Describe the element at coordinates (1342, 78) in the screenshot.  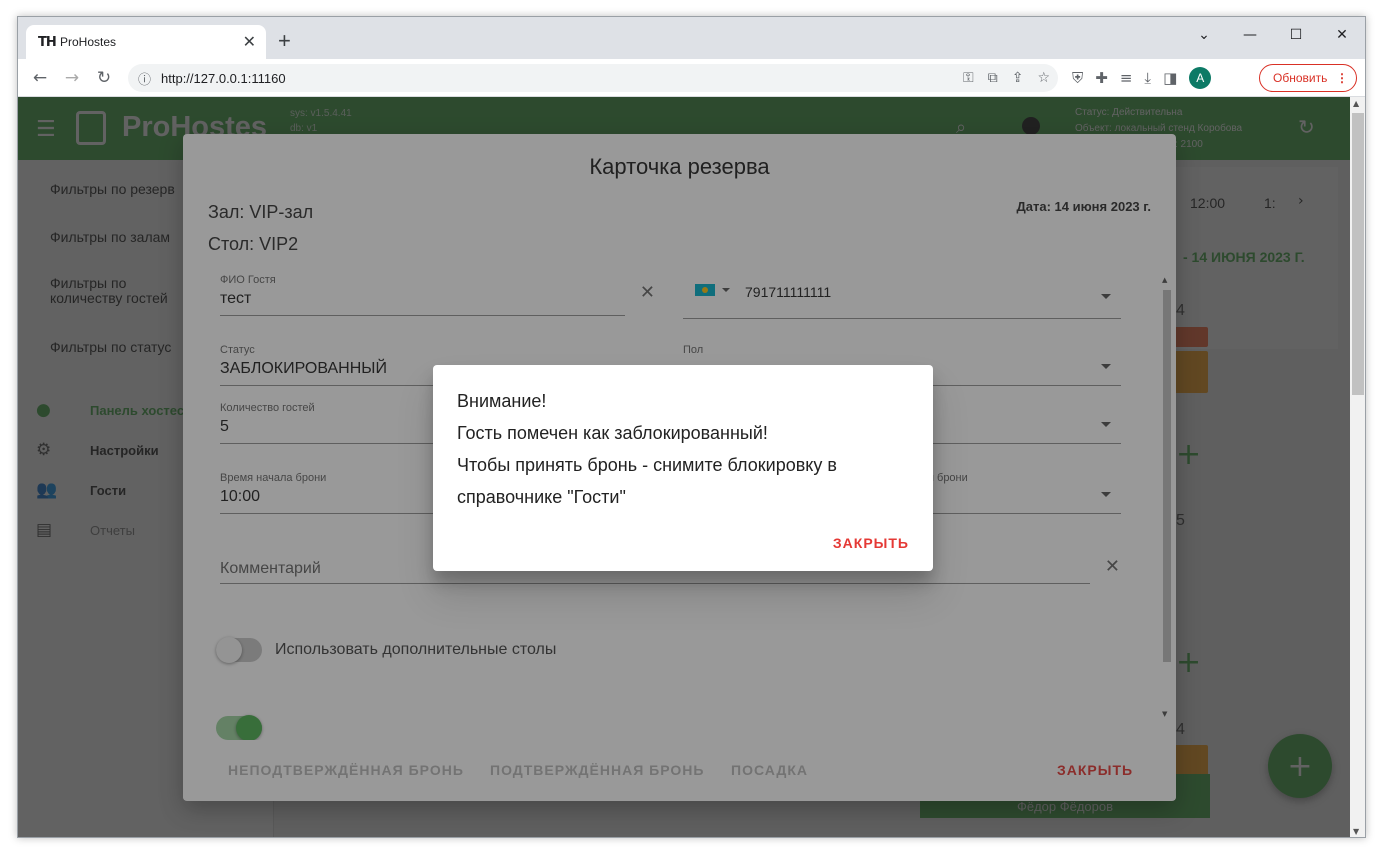
I see `kebab-menu-icon: ⋮` at that location.